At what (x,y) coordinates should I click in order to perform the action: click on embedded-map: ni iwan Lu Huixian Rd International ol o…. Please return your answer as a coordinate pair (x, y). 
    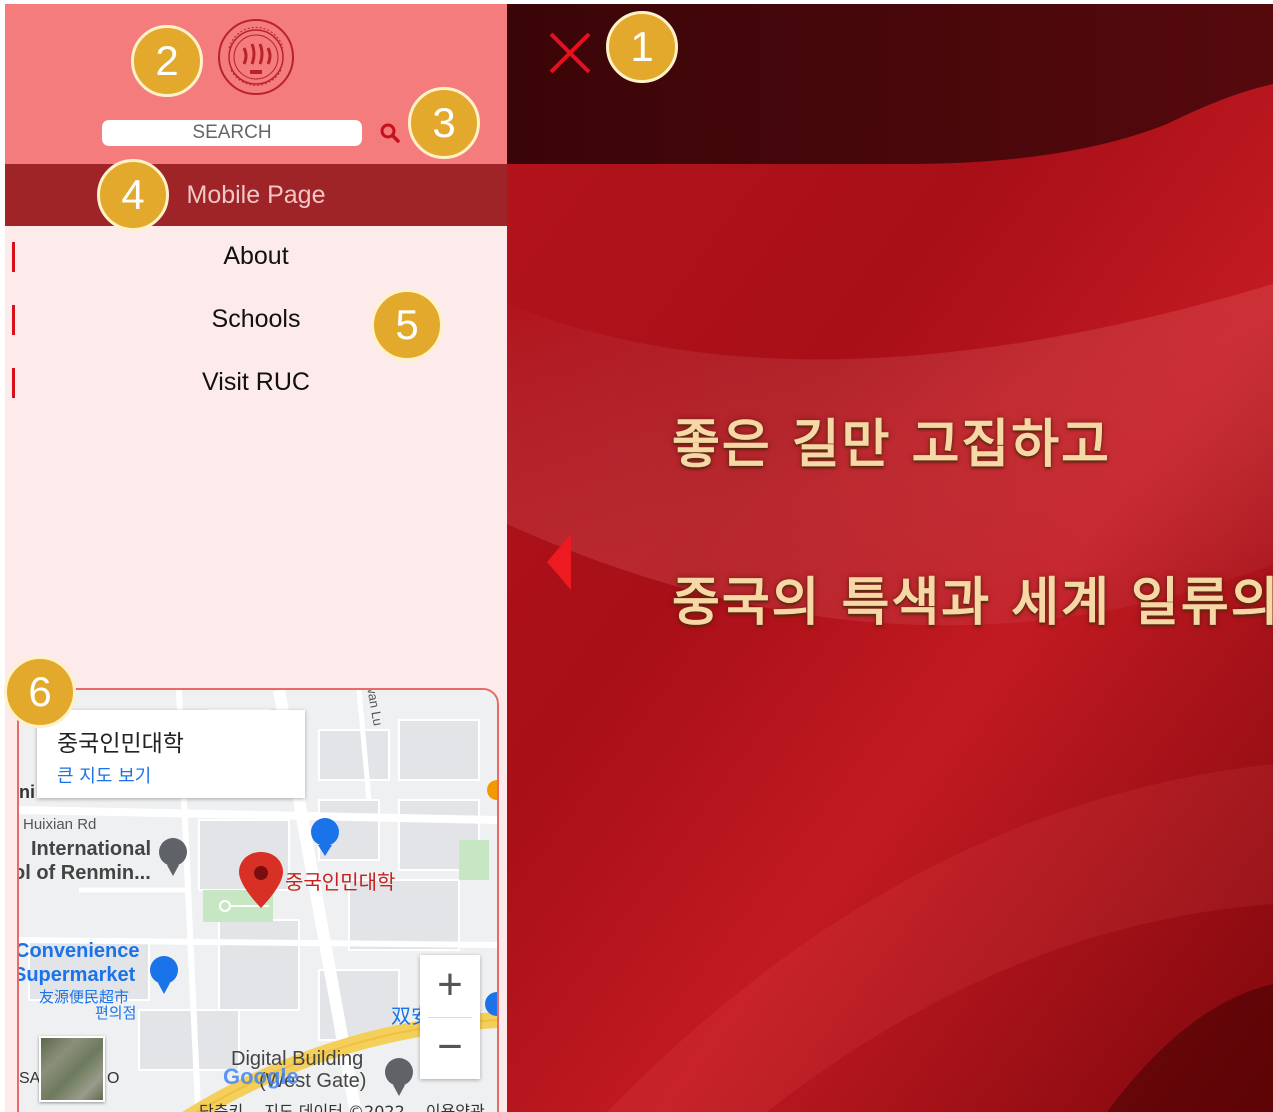
    Looking at the image, I should click on (258, 900).